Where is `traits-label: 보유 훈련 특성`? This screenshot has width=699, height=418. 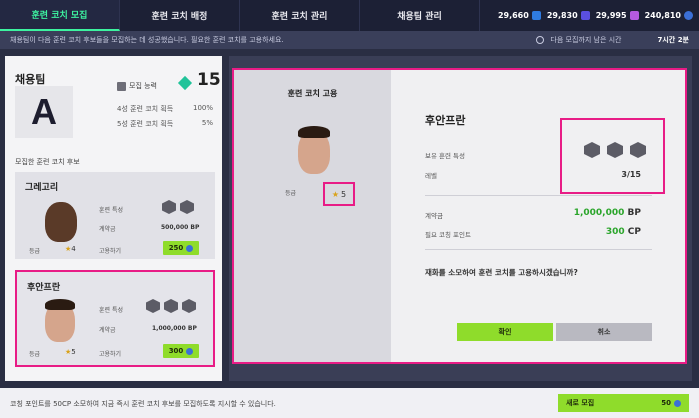
traits-label: 보유 훈련 특성 is located at coordinates (445, 156).